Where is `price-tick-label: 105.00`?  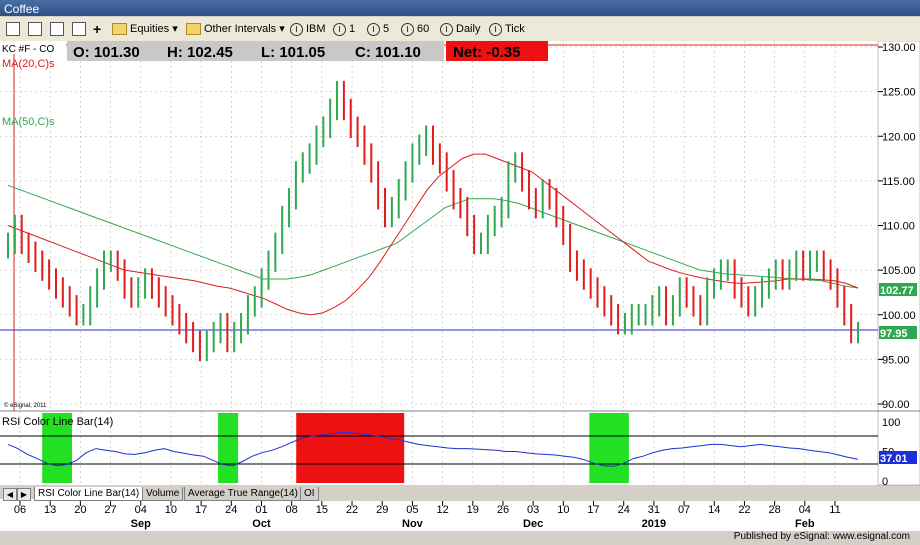
price-tick-label: 105.00 is located at coordinates (899, 271).